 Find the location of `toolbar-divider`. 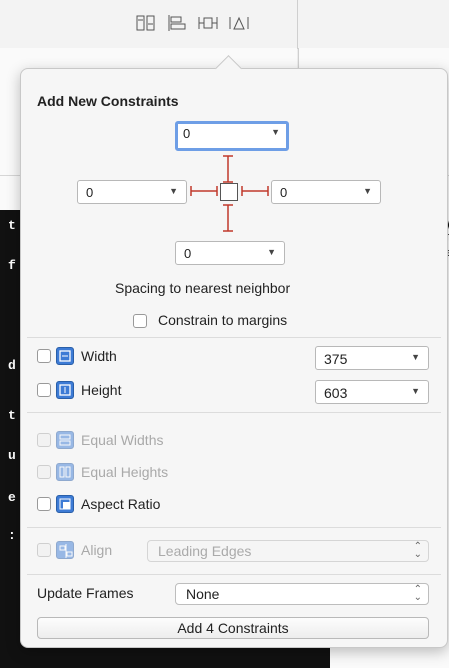

toolbar-divider is located at coordinates (297, 24).